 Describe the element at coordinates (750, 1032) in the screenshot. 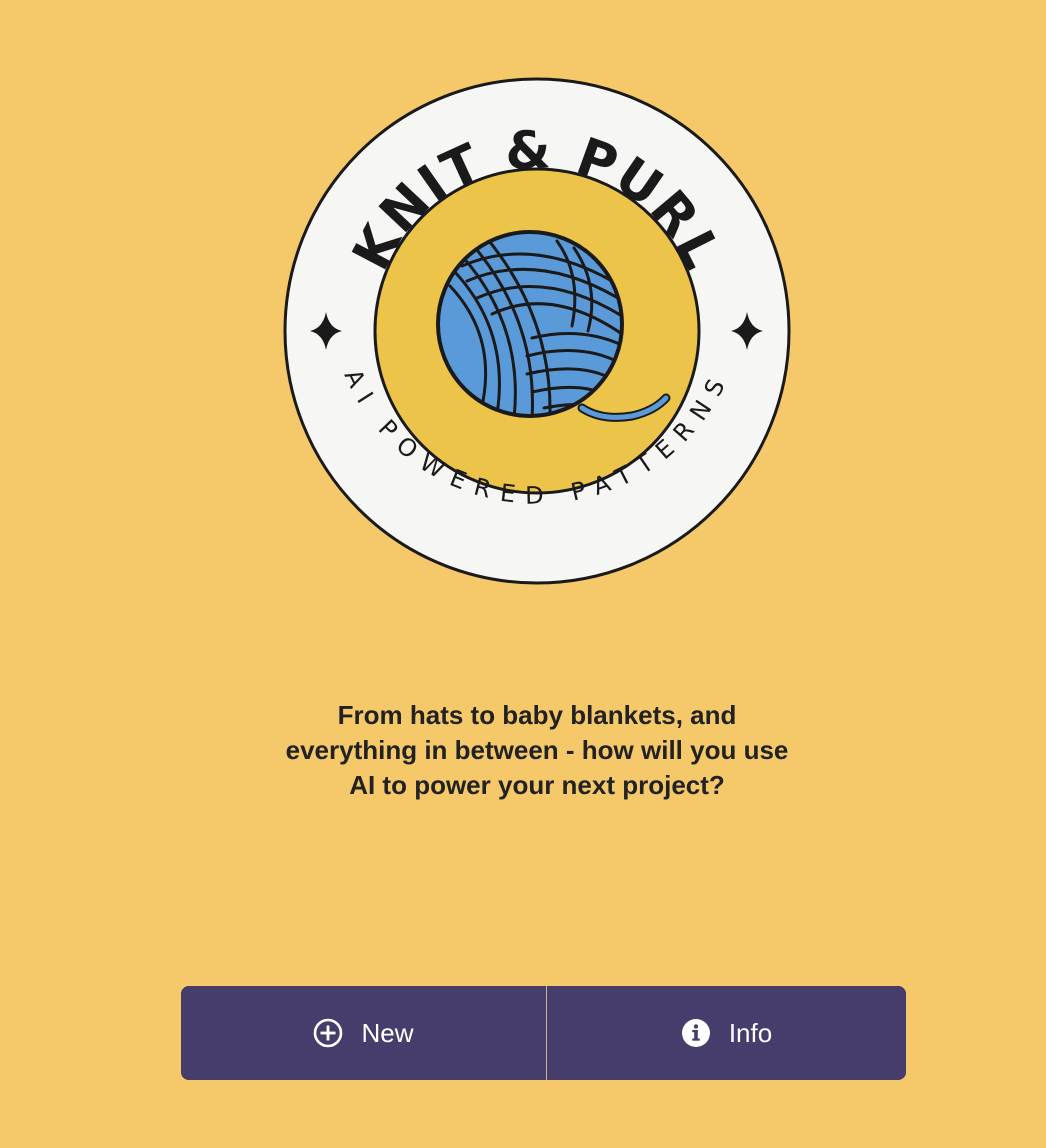

I see `info-button-label: Info` at that location.